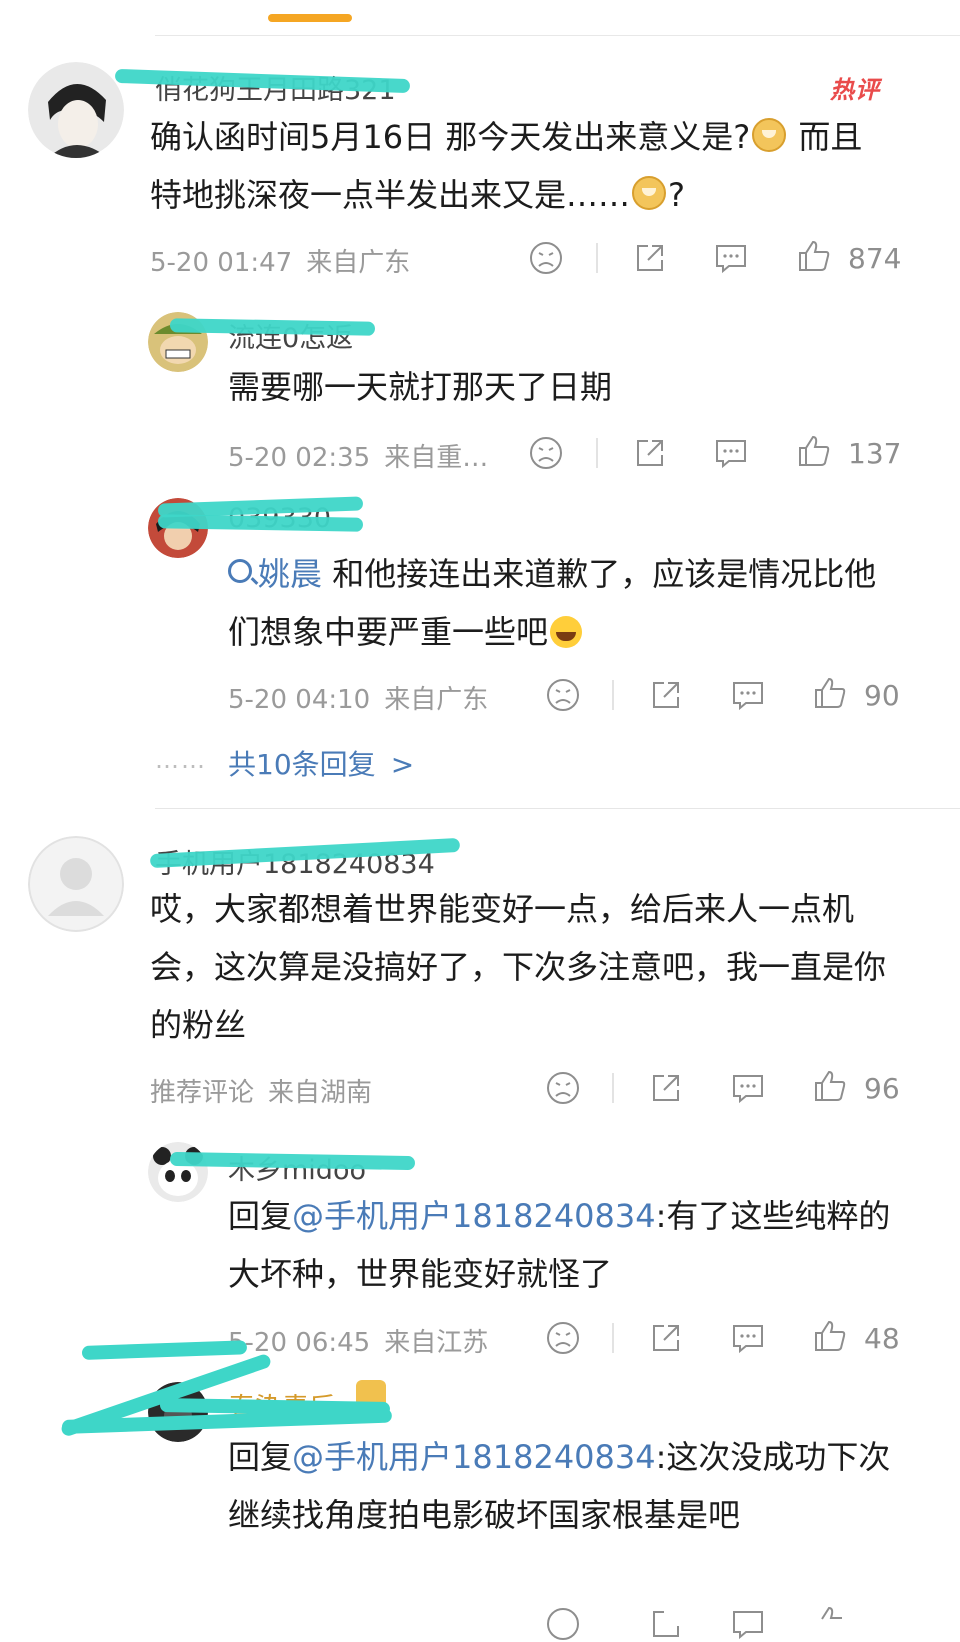 This screenshot has height=1642, width=960. I want to click on comment-time: 5-20 04:10, so click(299, 700).